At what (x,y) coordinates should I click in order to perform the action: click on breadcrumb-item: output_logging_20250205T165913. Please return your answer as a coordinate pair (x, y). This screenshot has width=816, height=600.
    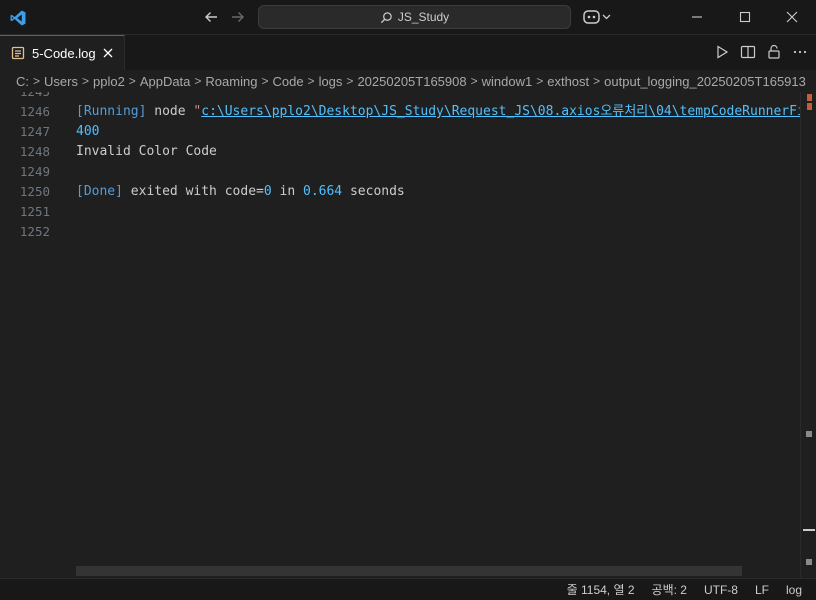
    Looking at the image, I should click on (705, 81).